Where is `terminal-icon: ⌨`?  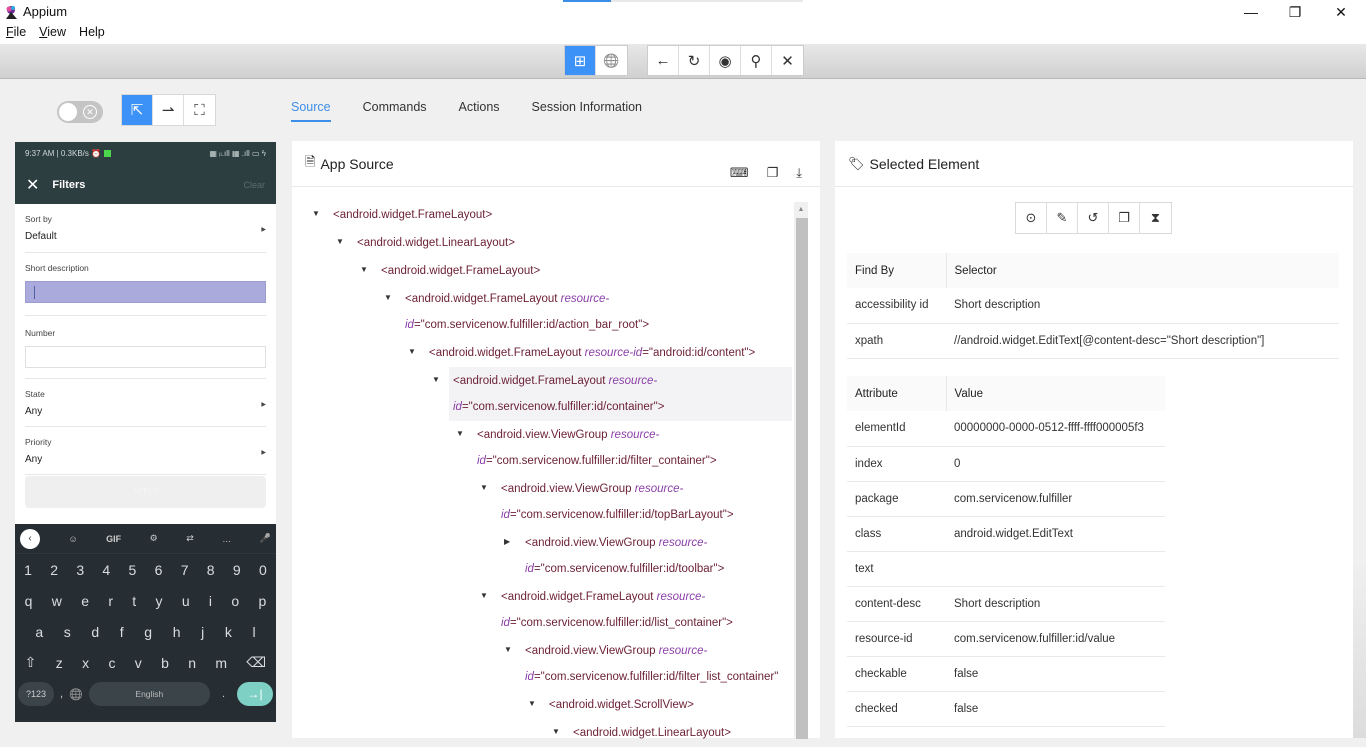
terminal-icon: ⌨ is located at coordinates (739, 173).